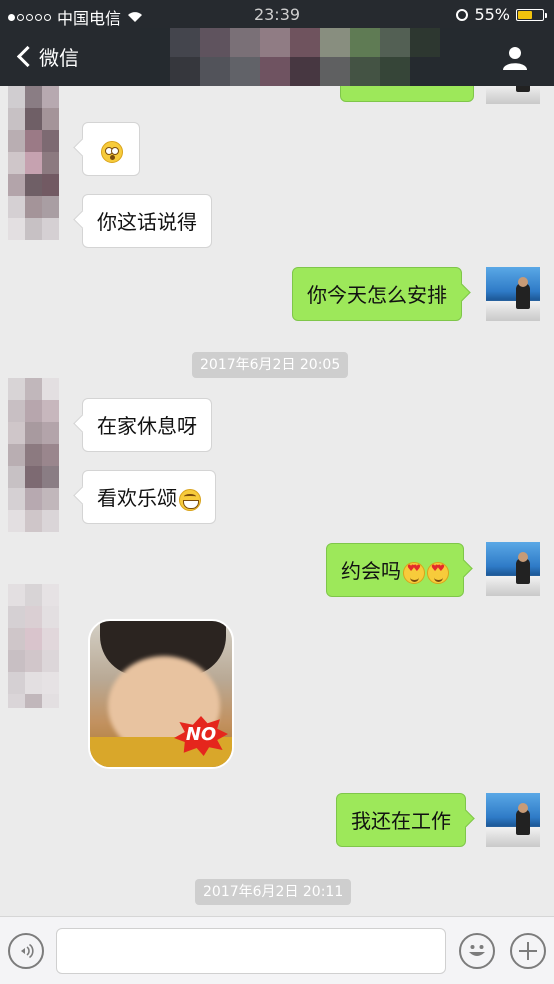  I want to click on grin-emoji-icon, so click(190, 499).